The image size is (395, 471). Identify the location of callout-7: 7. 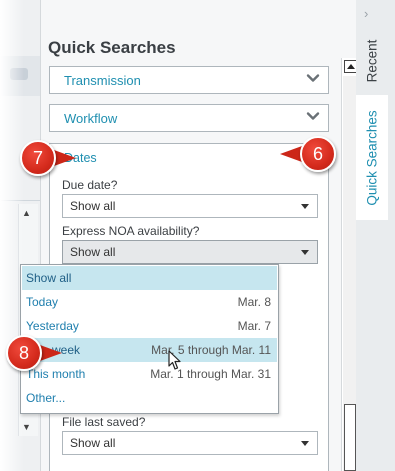
(50, 158).